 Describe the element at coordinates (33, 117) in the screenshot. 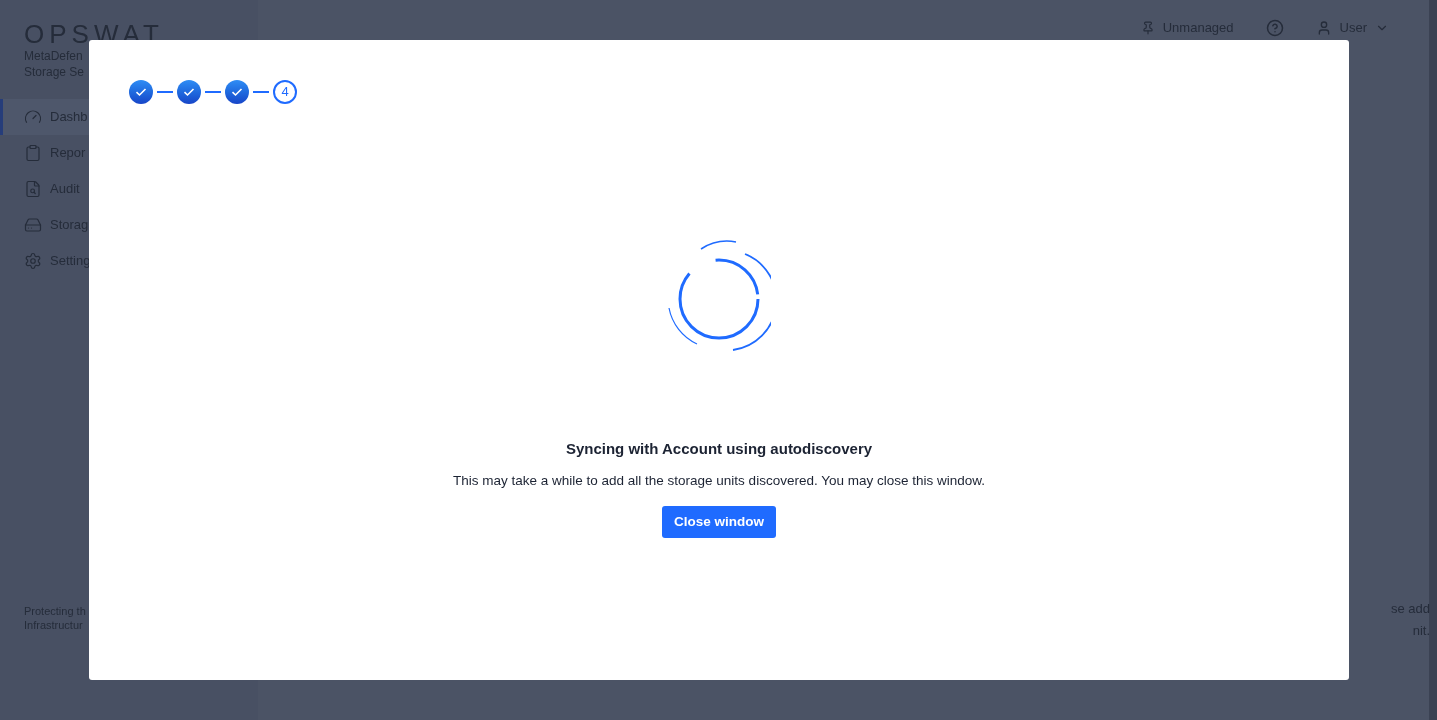

I see `gauge-icon` at that location.